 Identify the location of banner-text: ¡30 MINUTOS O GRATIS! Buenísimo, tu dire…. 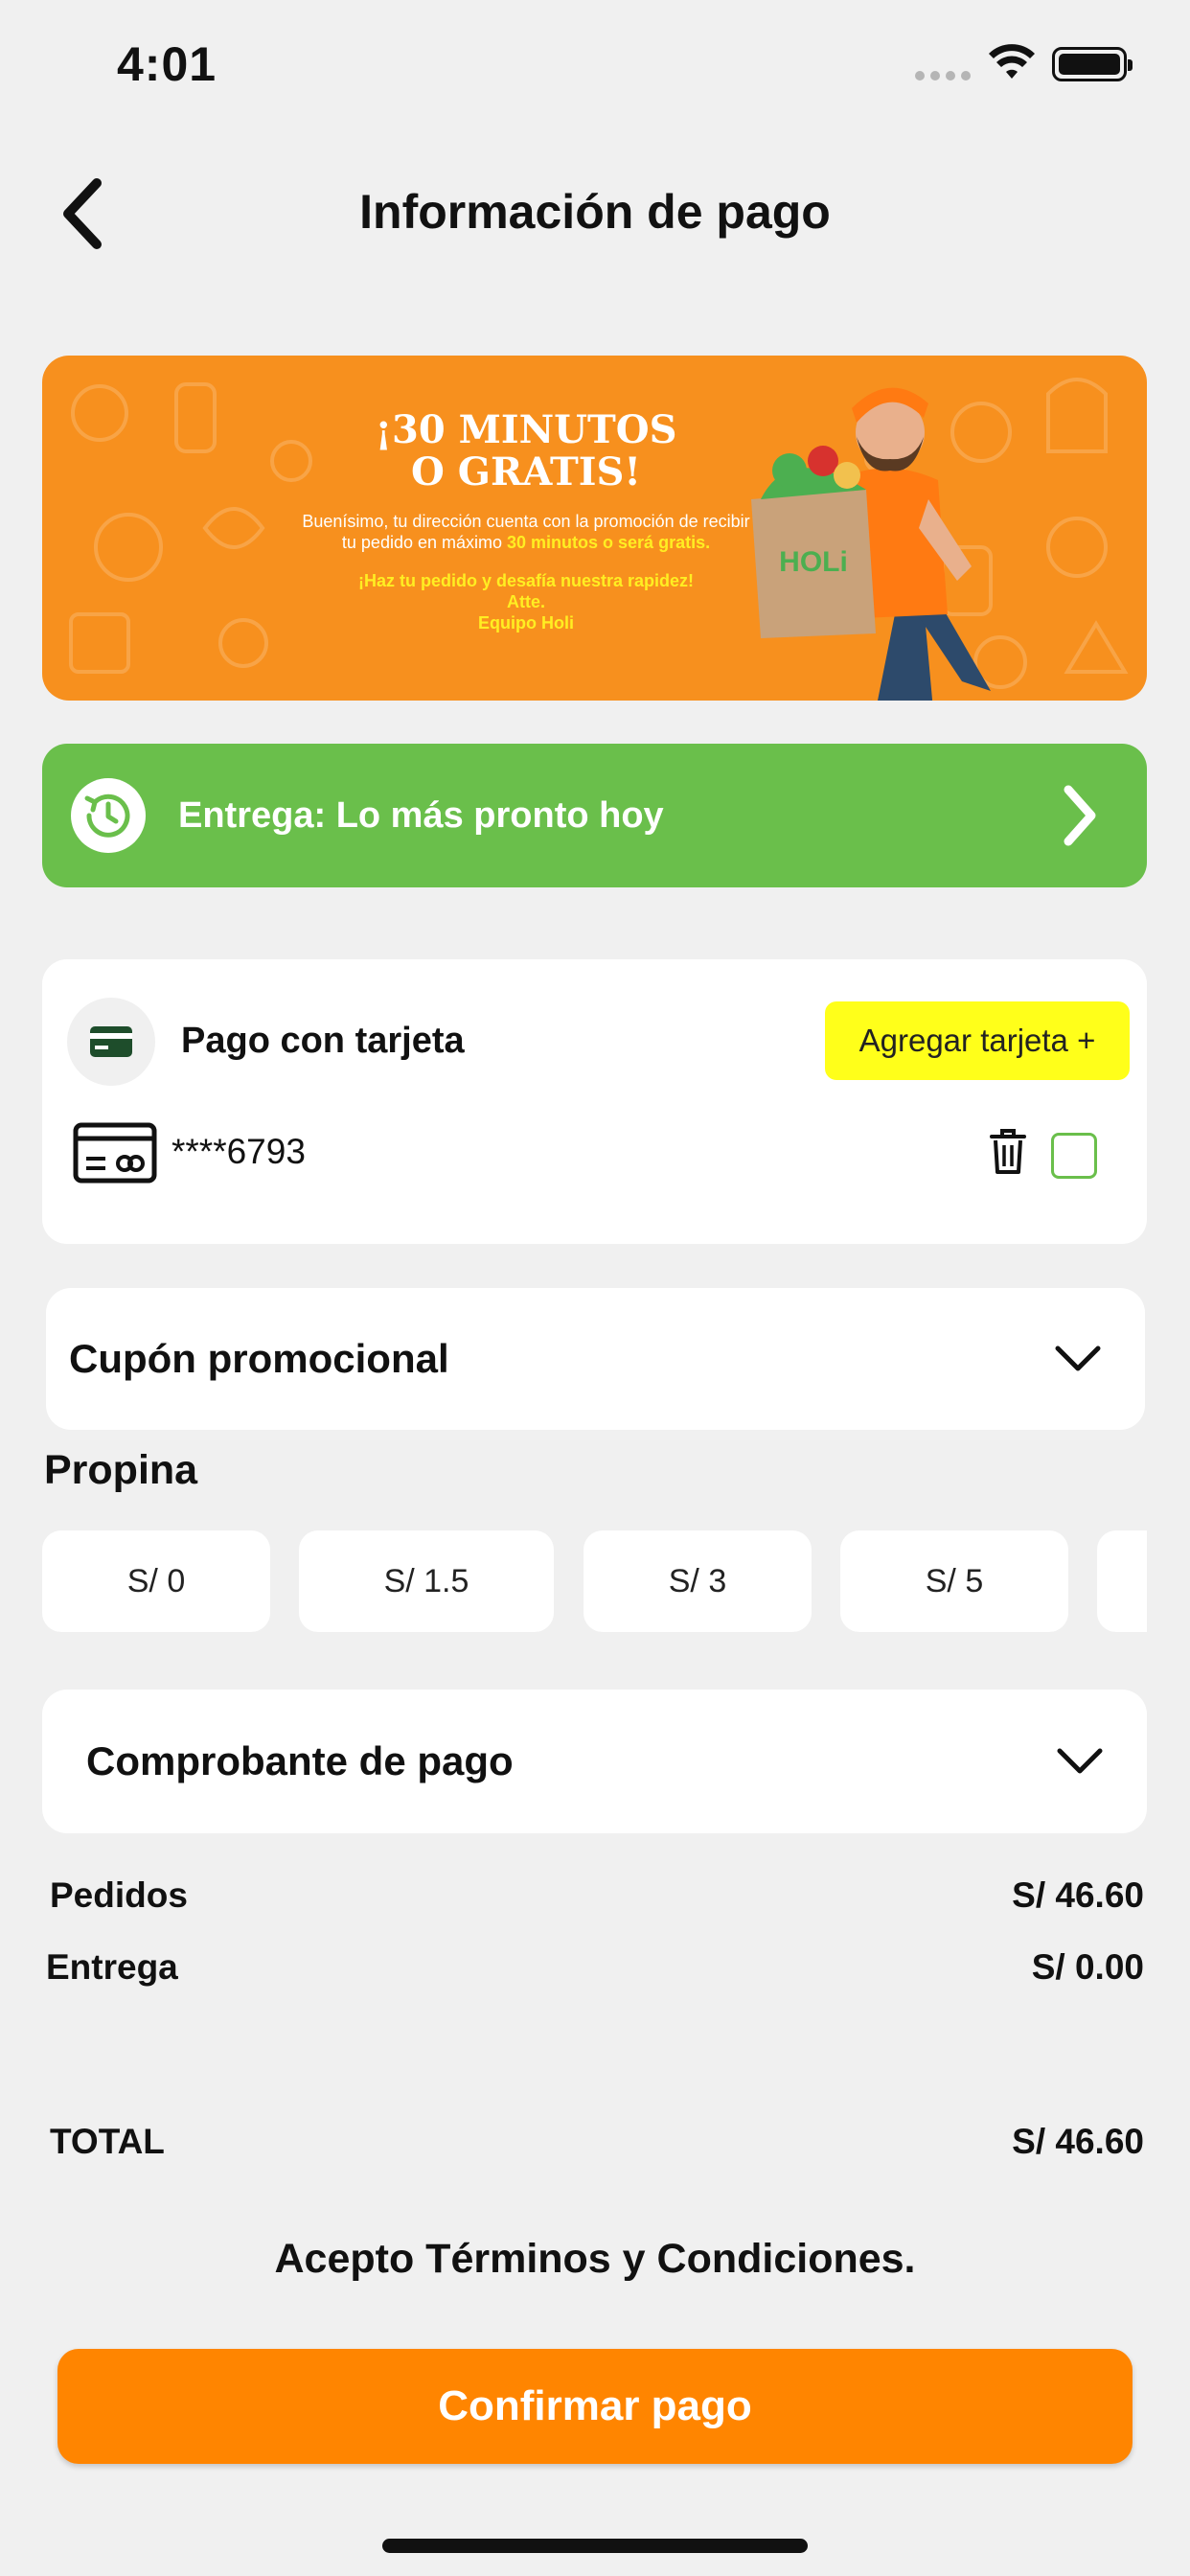
(526, 521).